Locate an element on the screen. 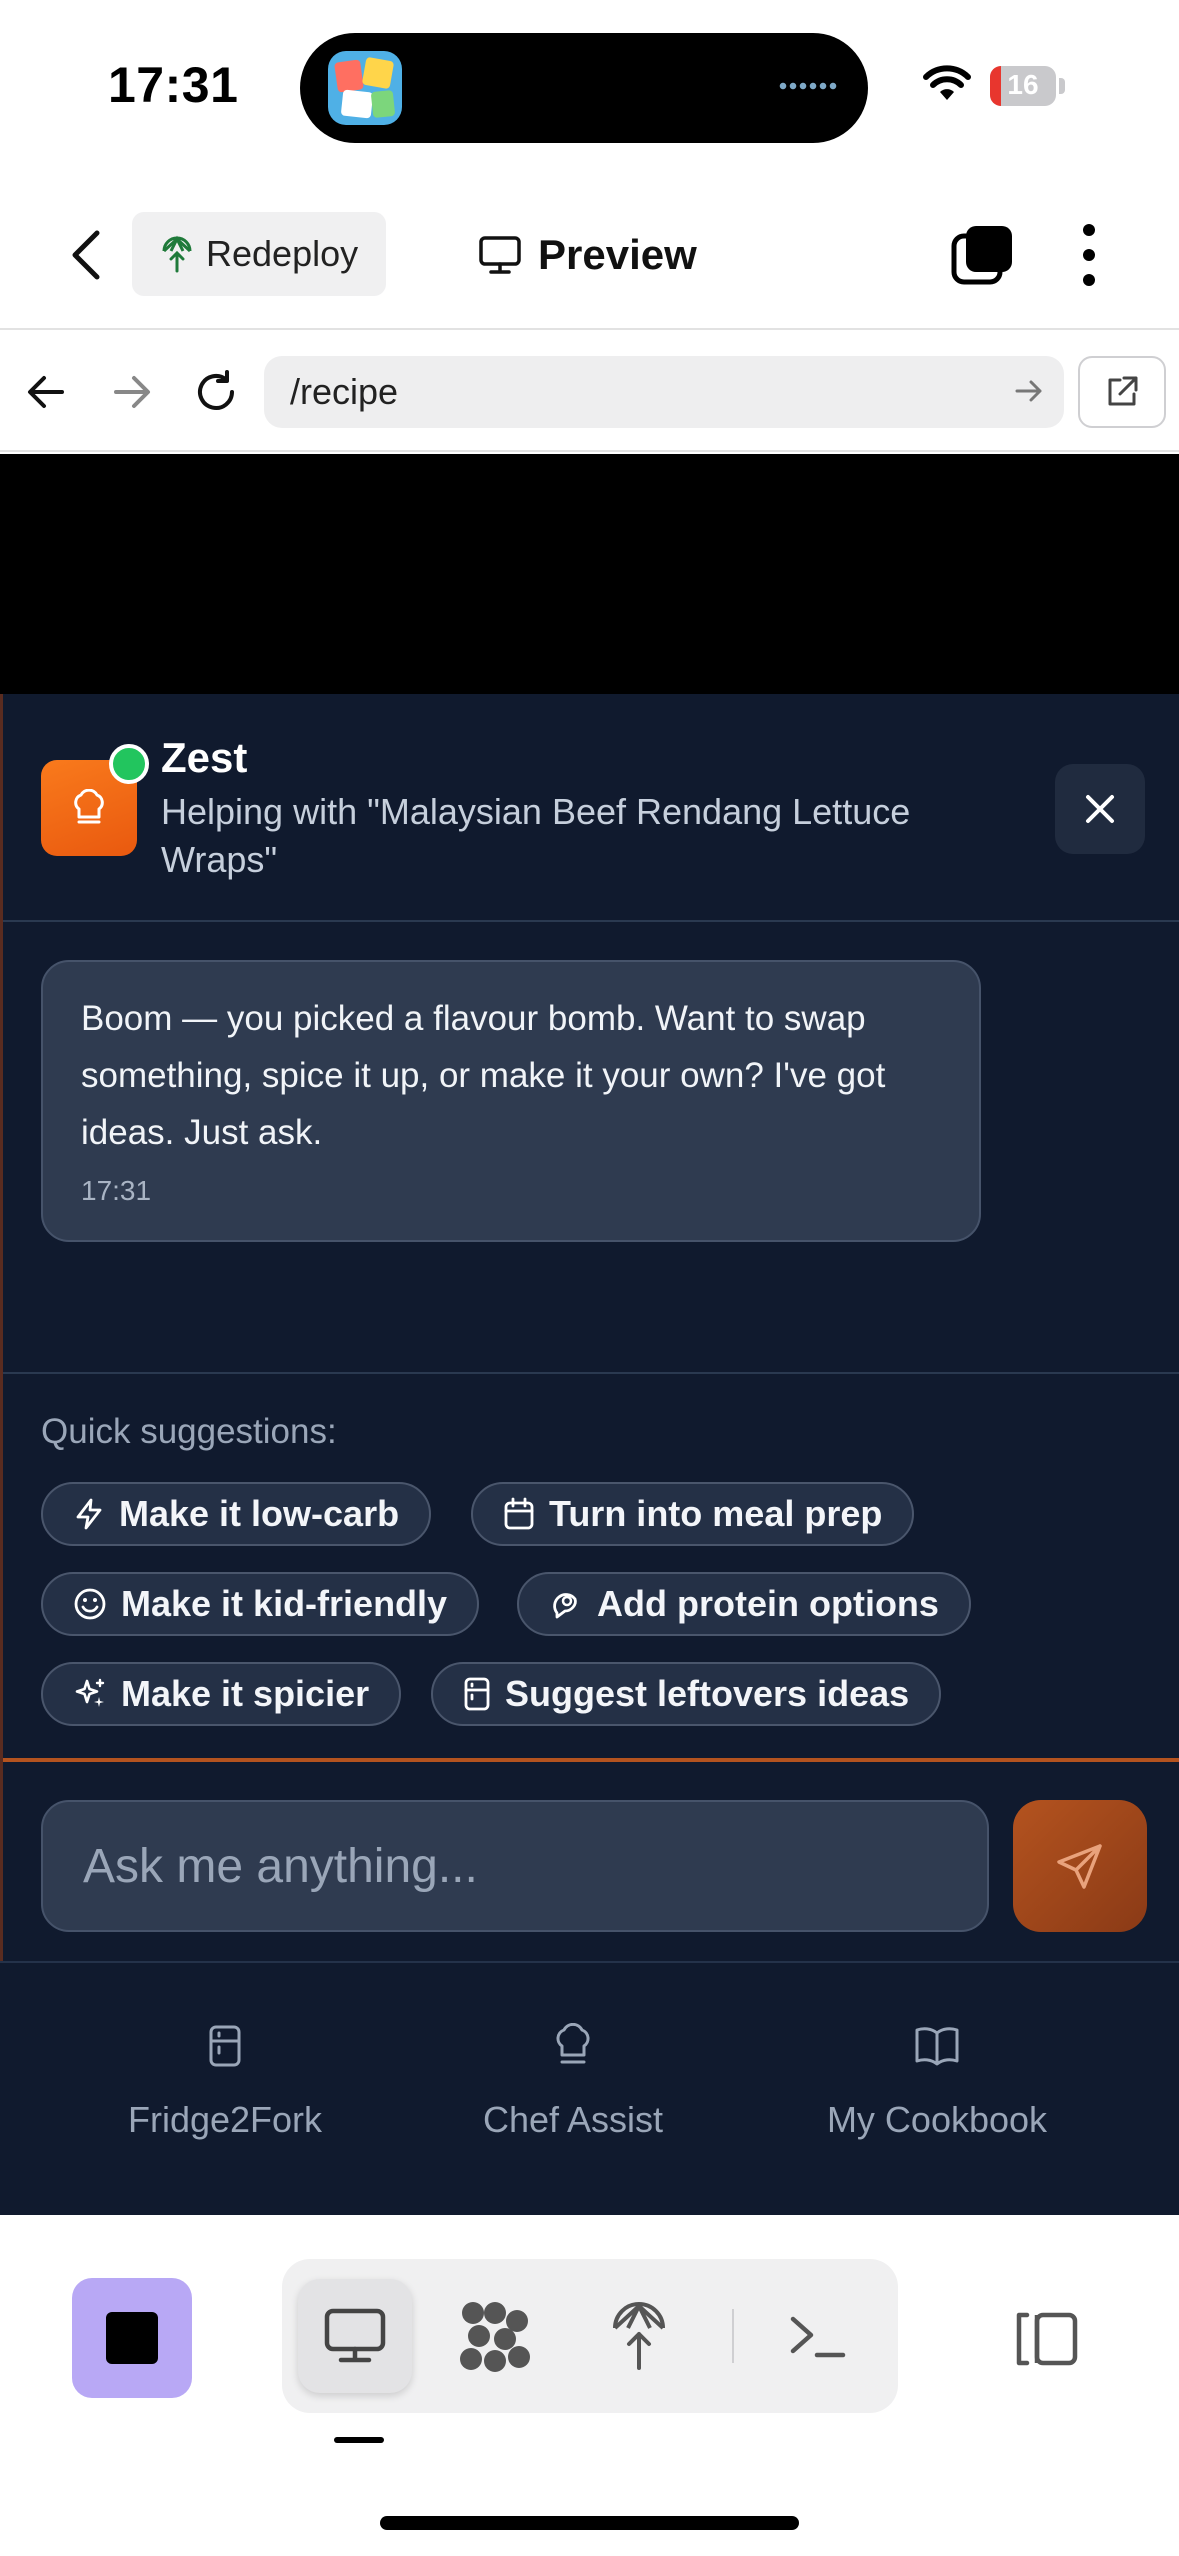  calendar-icon is located at coordinates (519, 1513).